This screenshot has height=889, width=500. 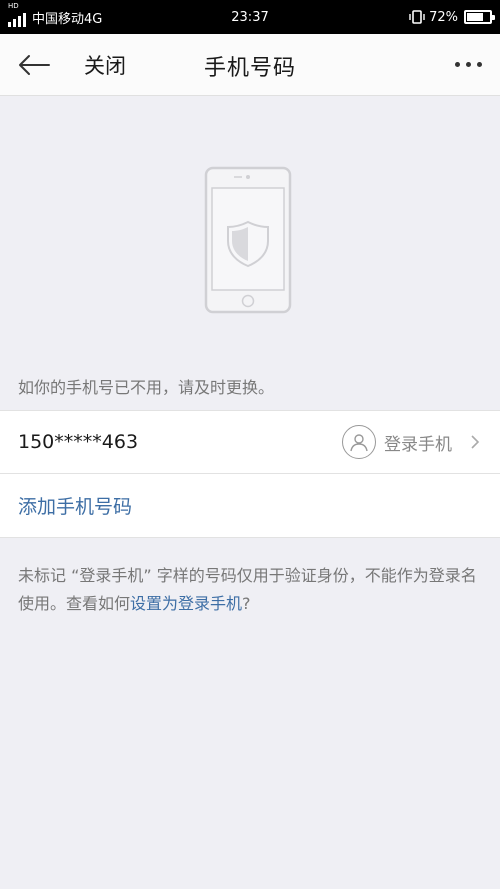 What do you see at coordinates (250, 506) in the screenshot?
I see `add-phone-button: 添加手机号码` at bounding box center [250, 506].